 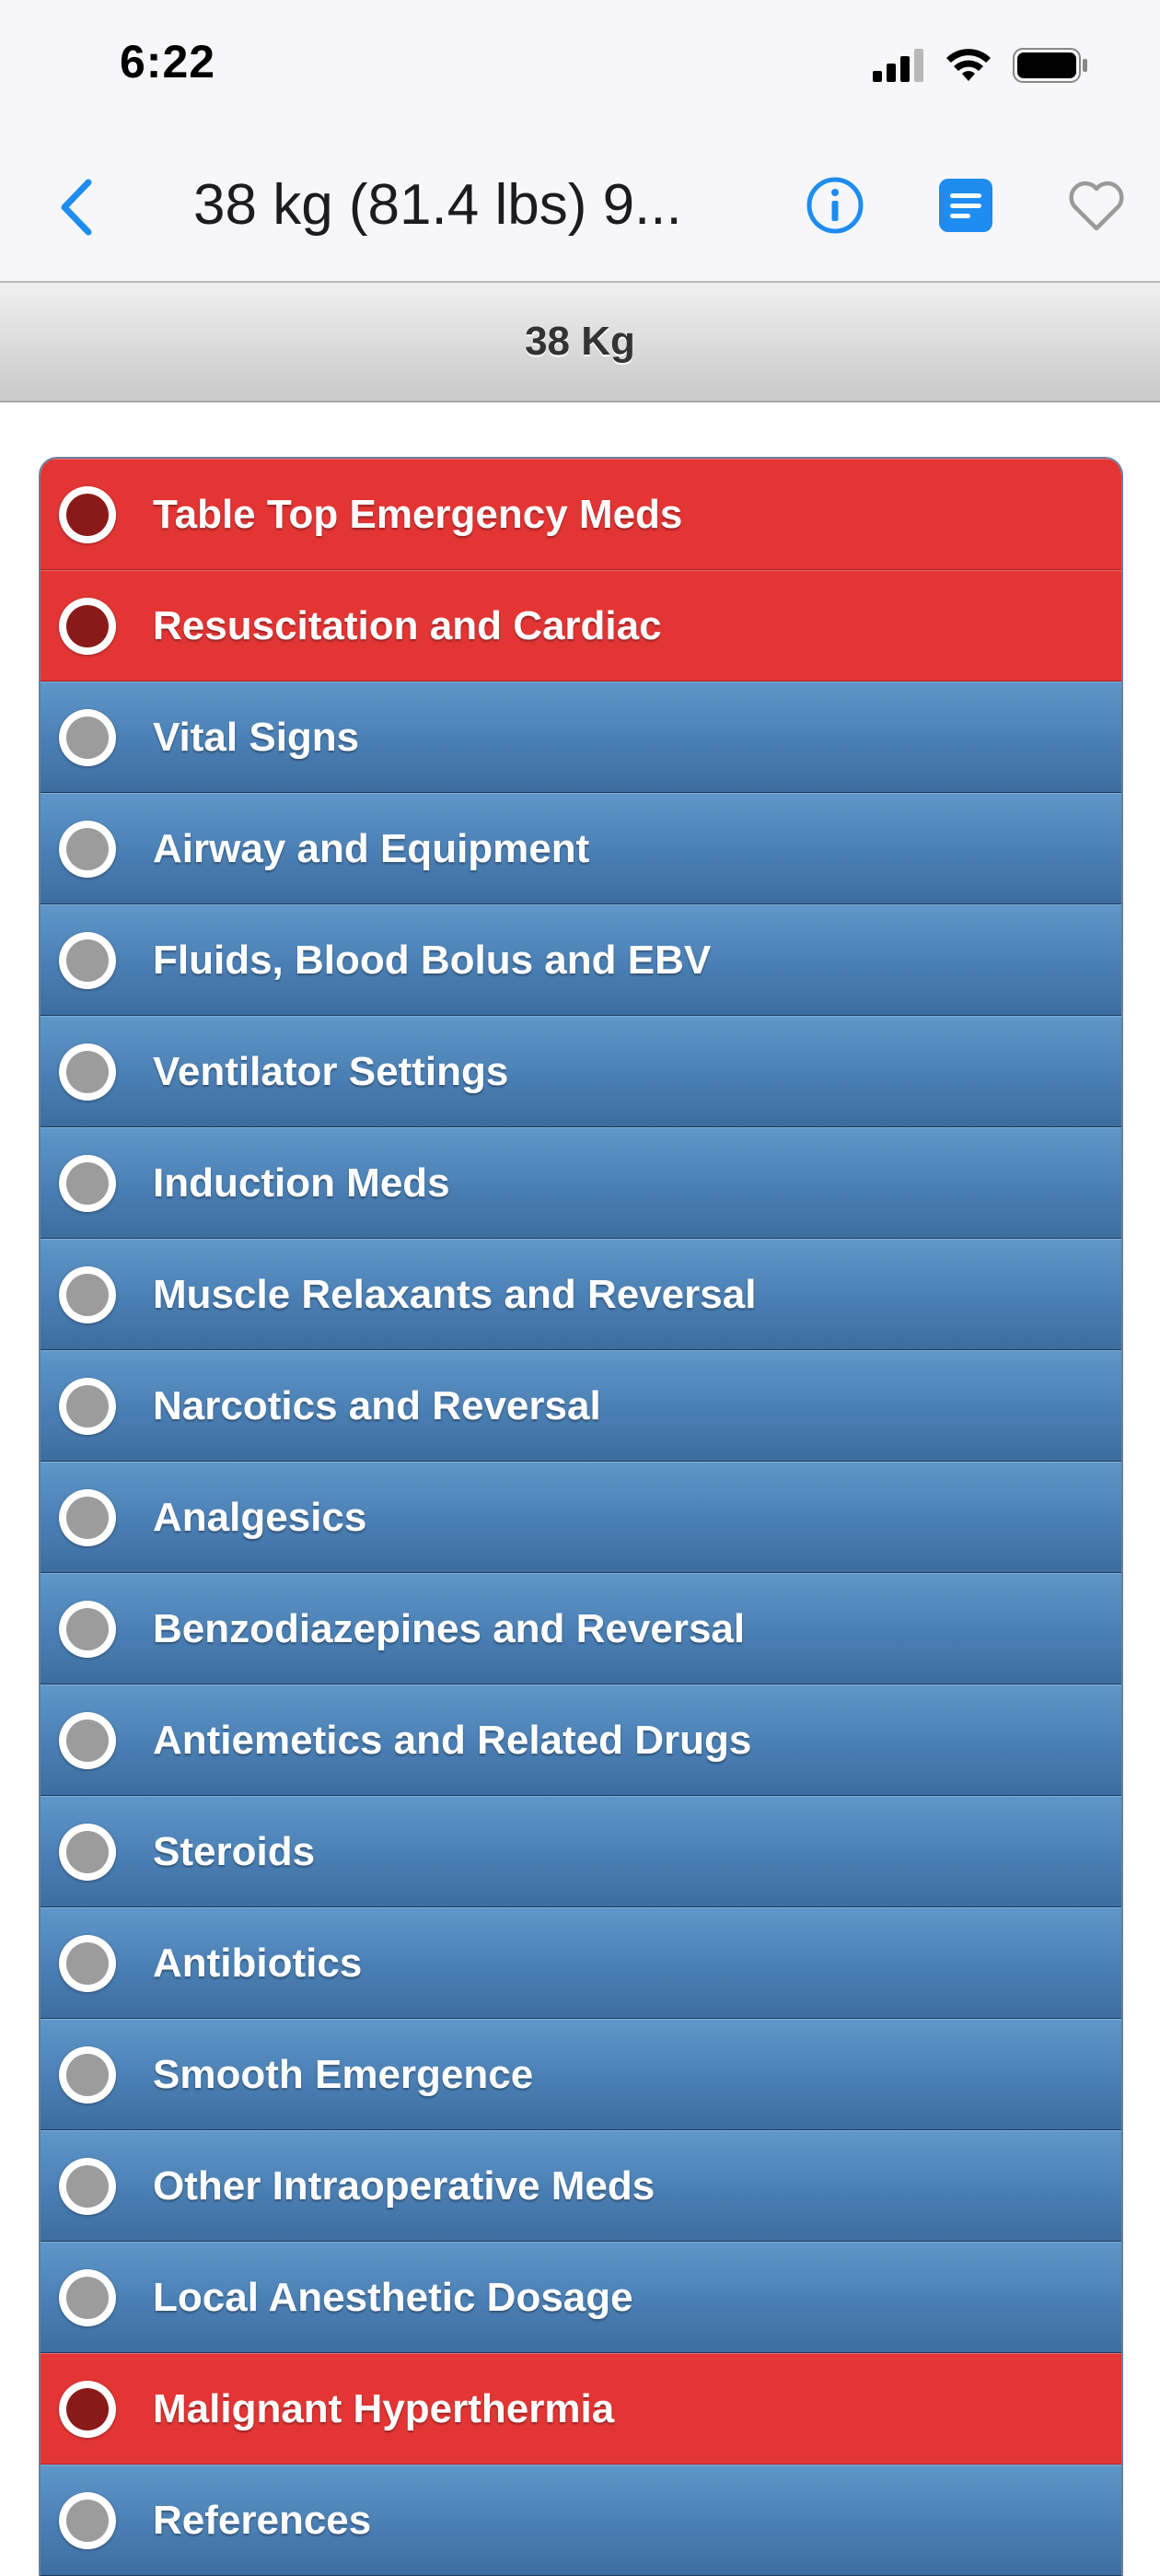 I want to click on menu-item-table-top-emergency-meds: Table Top Emergency Meds, so click(x=581, y=514).